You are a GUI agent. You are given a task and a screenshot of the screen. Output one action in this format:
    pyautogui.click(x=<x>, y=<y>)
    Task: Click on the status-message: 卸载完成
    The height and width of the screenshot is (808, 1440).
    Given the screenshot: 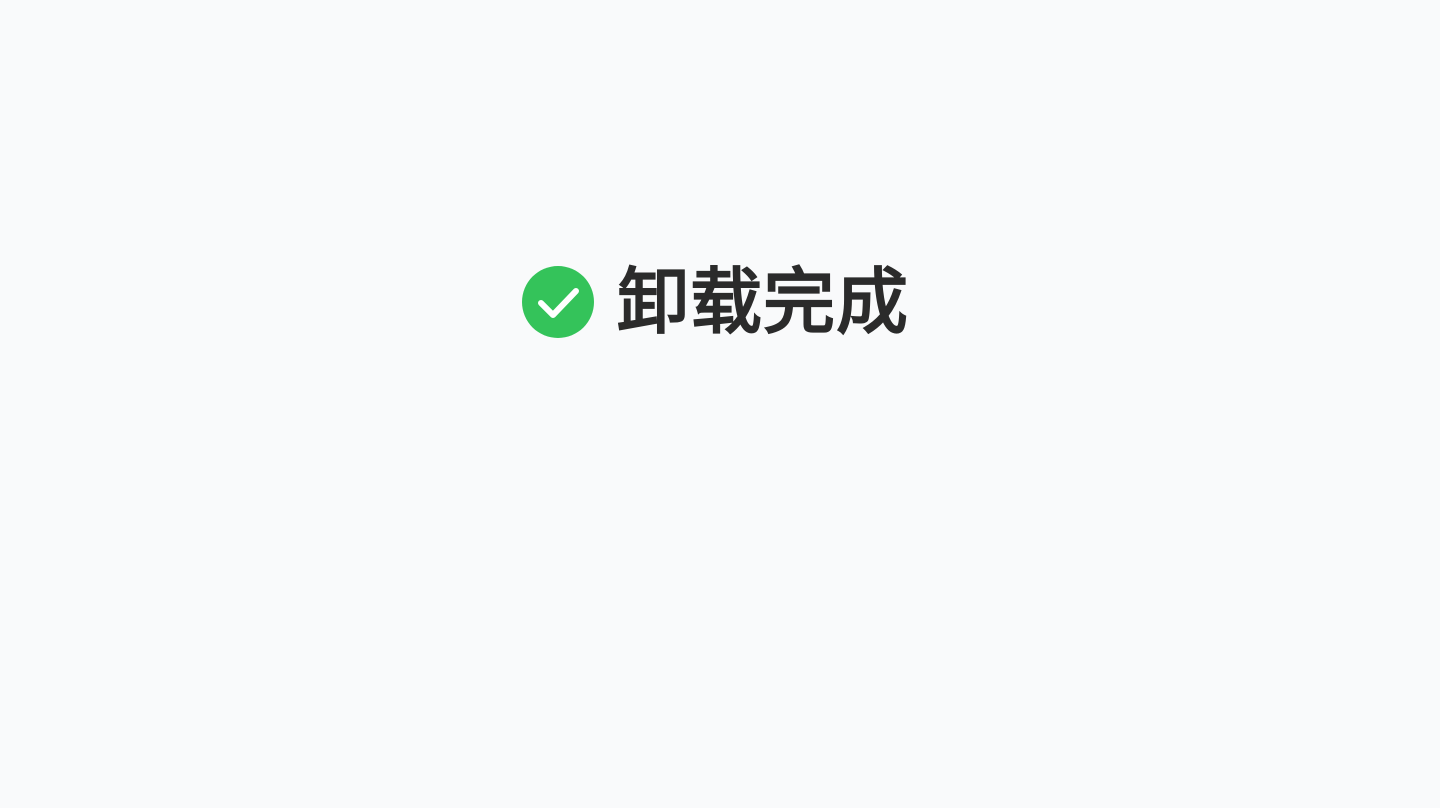 What is the action you would take?
    pyautogui.click(x=715, y=302)
    